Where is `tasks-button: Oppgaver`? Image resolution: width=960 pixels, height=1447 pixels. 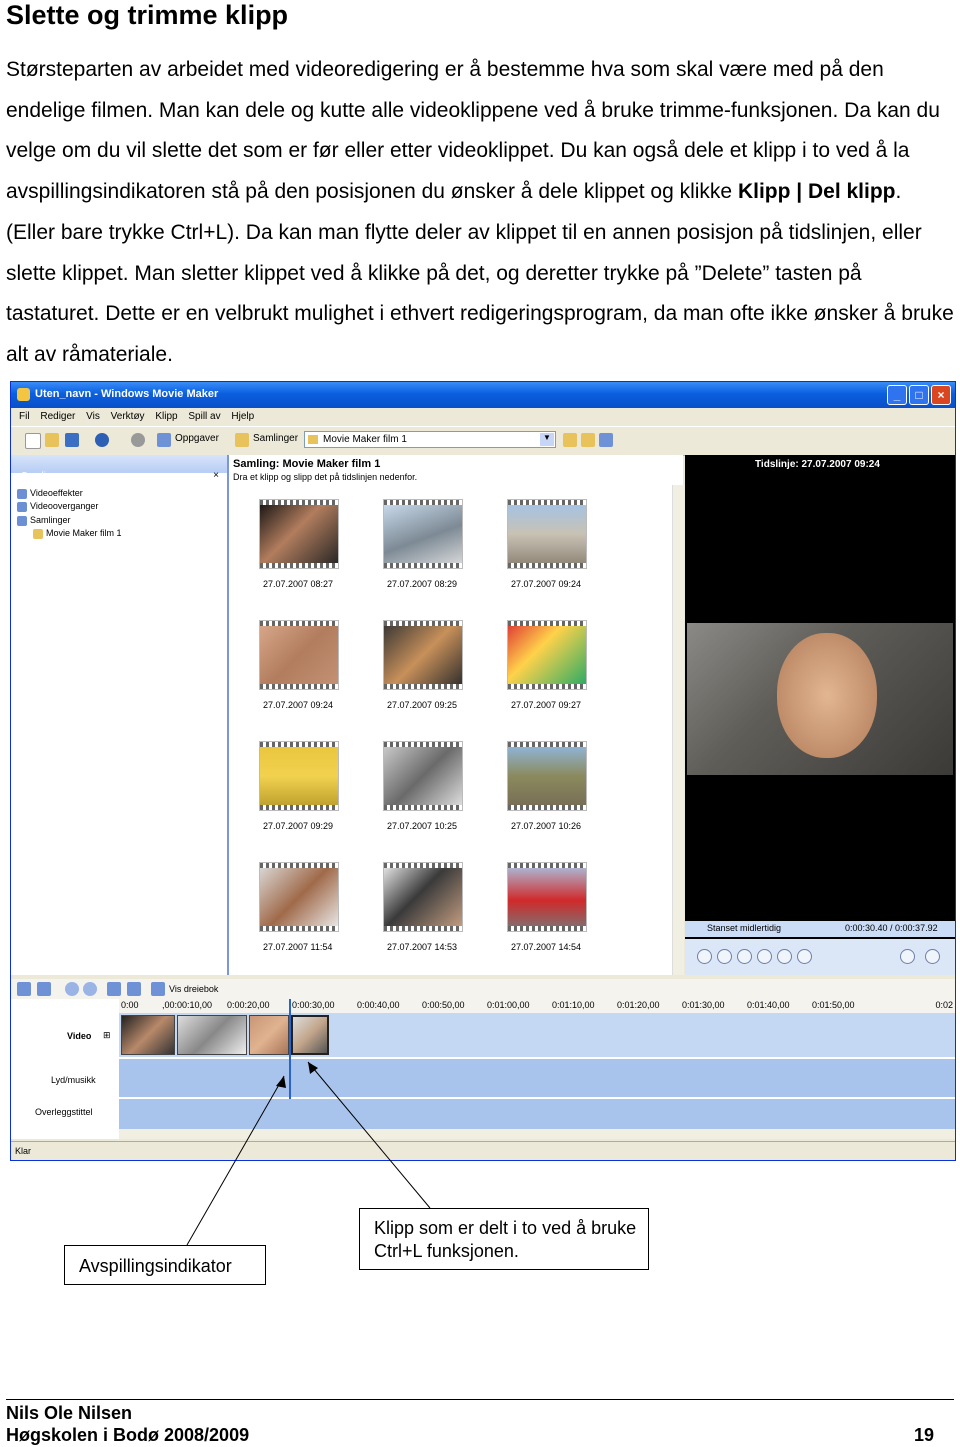 tasks-button: Oppgaver is located at coordinates (197, 438).